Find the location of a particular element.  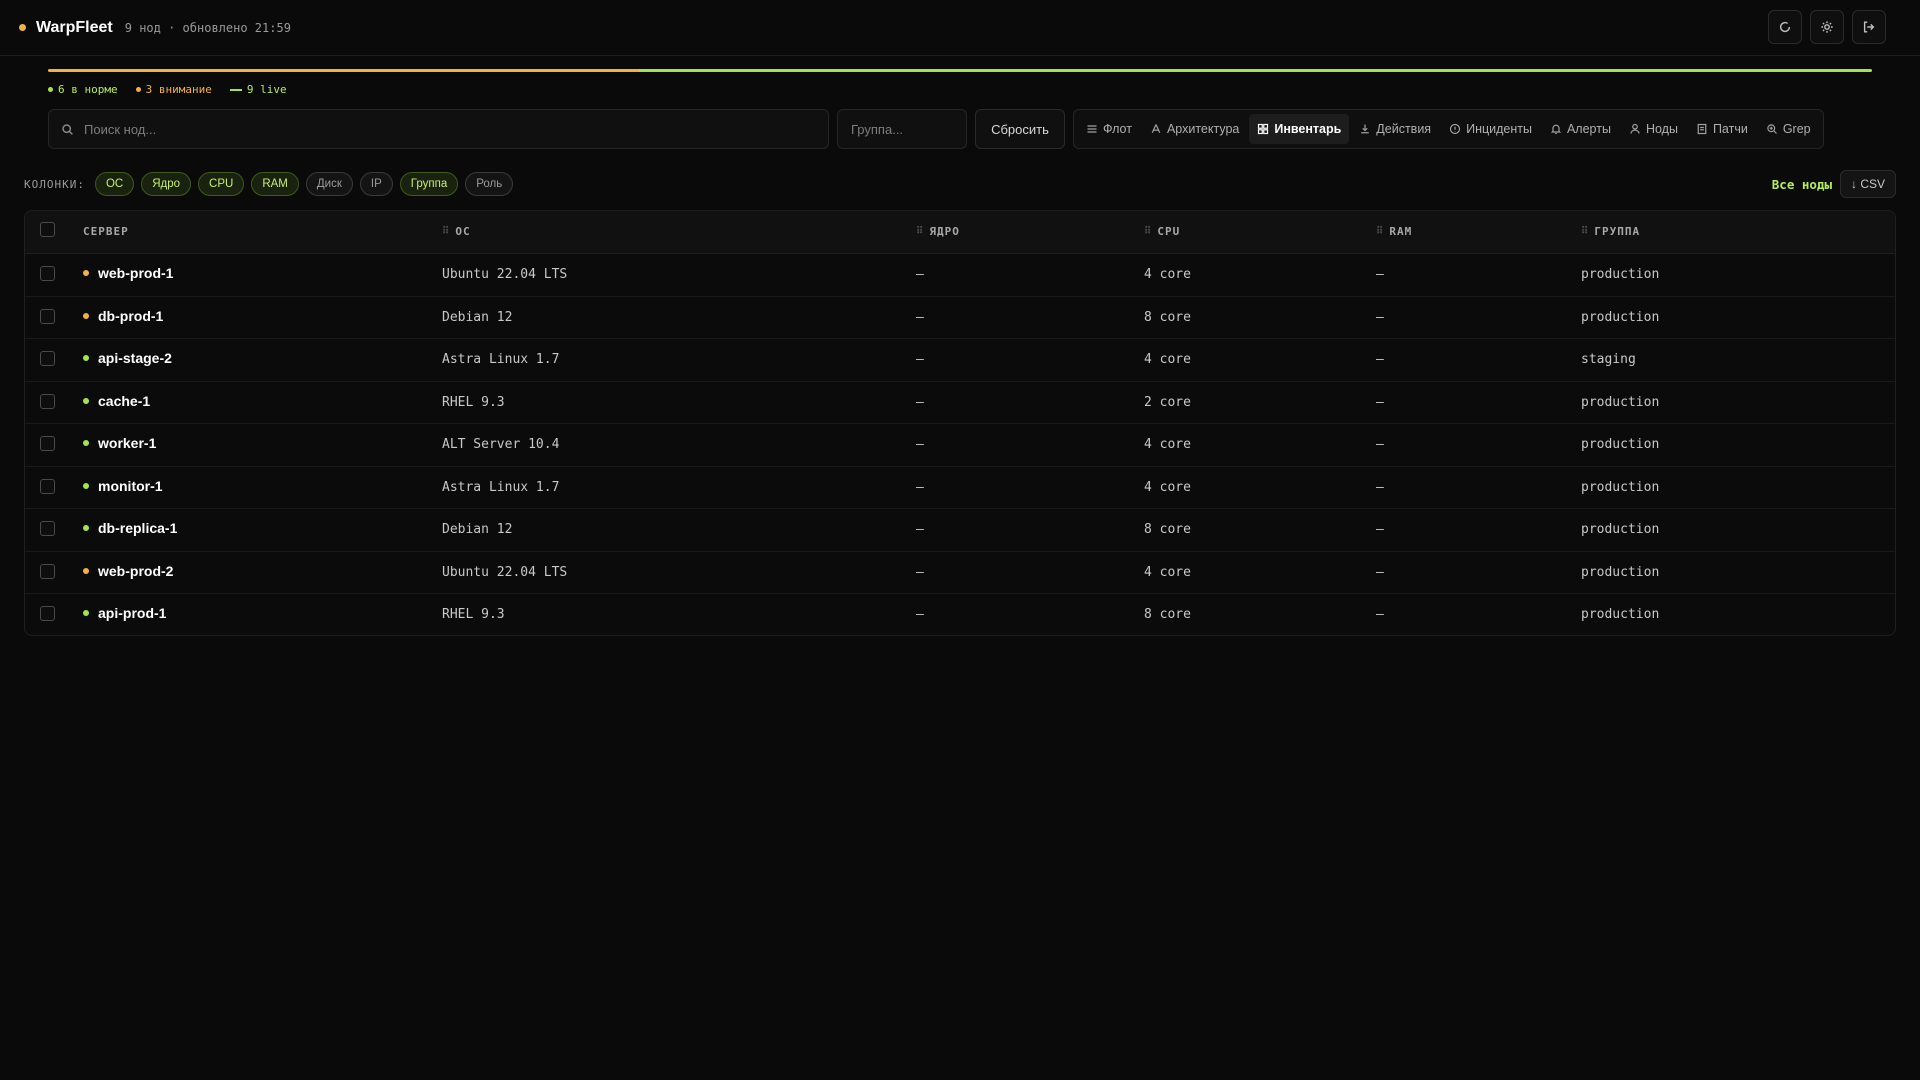

column-chip-6: Группа is located at coordinates (429, 184).